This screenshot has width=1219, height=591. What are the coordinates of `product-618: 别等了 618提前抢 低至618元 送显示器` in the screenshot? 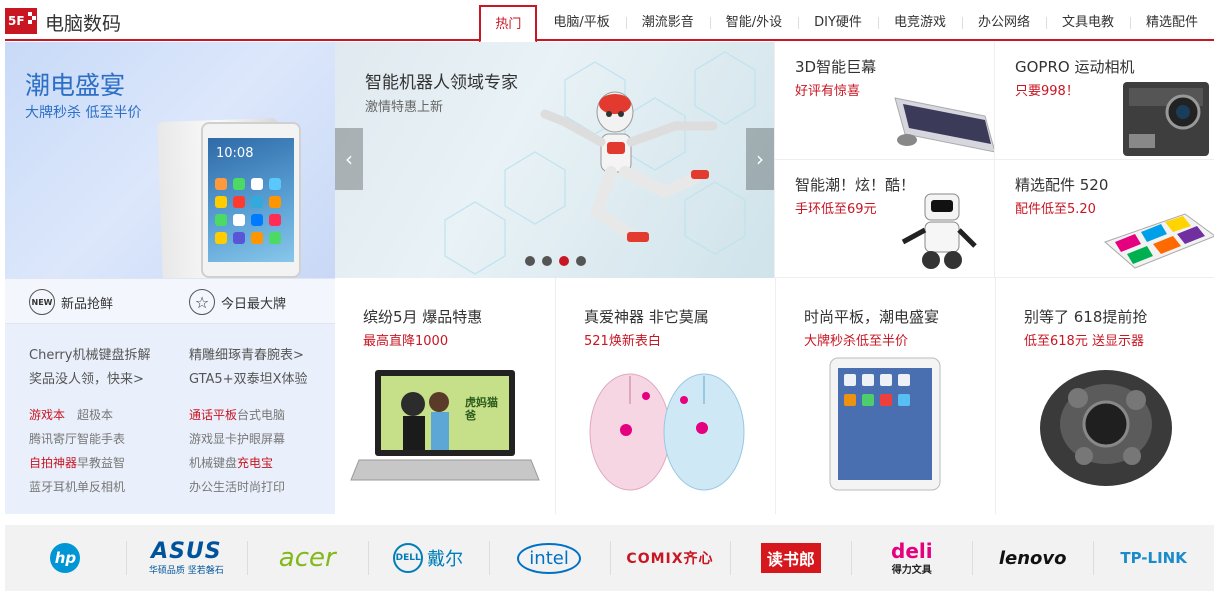 It's located at (1105, 396).